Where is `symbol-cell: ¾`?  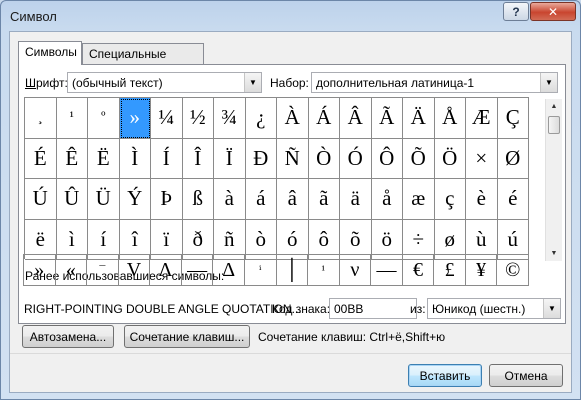
symbol-cell: ¾ is located at coordinates (230, 118).